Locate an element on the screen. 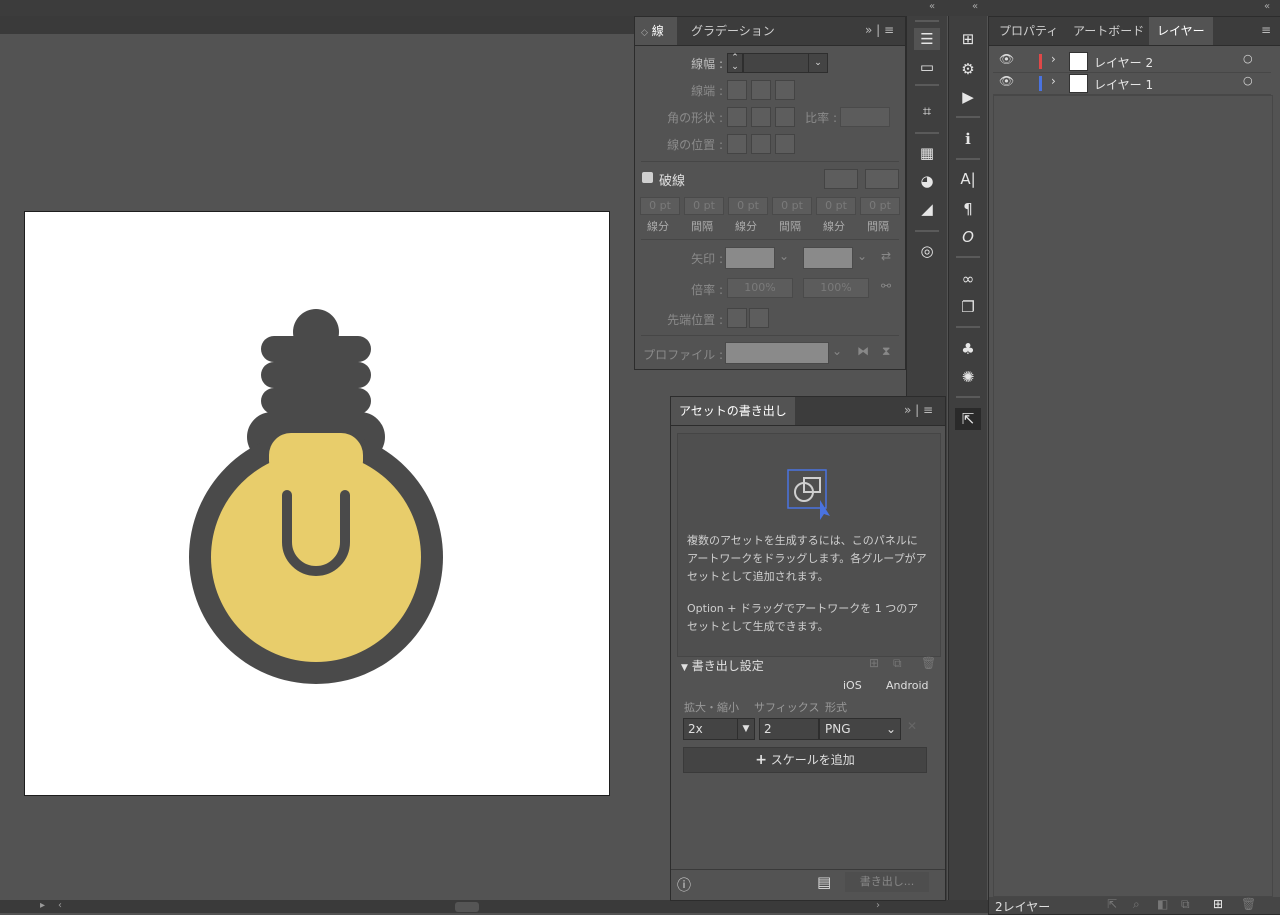 The height and width of the screenshot is (915, 1280). dash-preserve-button is located at coordinates (841, 179).